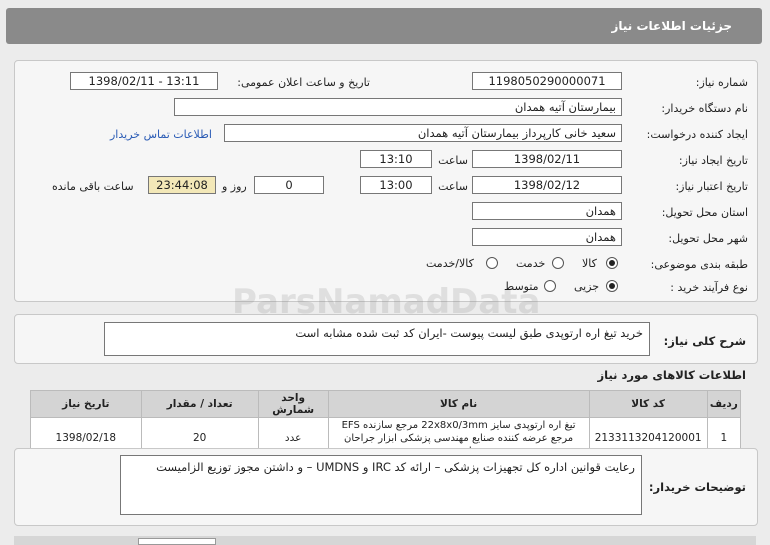 The width and height of the screenshot is (770, 545). What do you see at coordinates (713, 160) in the screenshot?
I see `created-date-label: تاریخ ایجاد نیاز:` at bounding box center [713, 160].